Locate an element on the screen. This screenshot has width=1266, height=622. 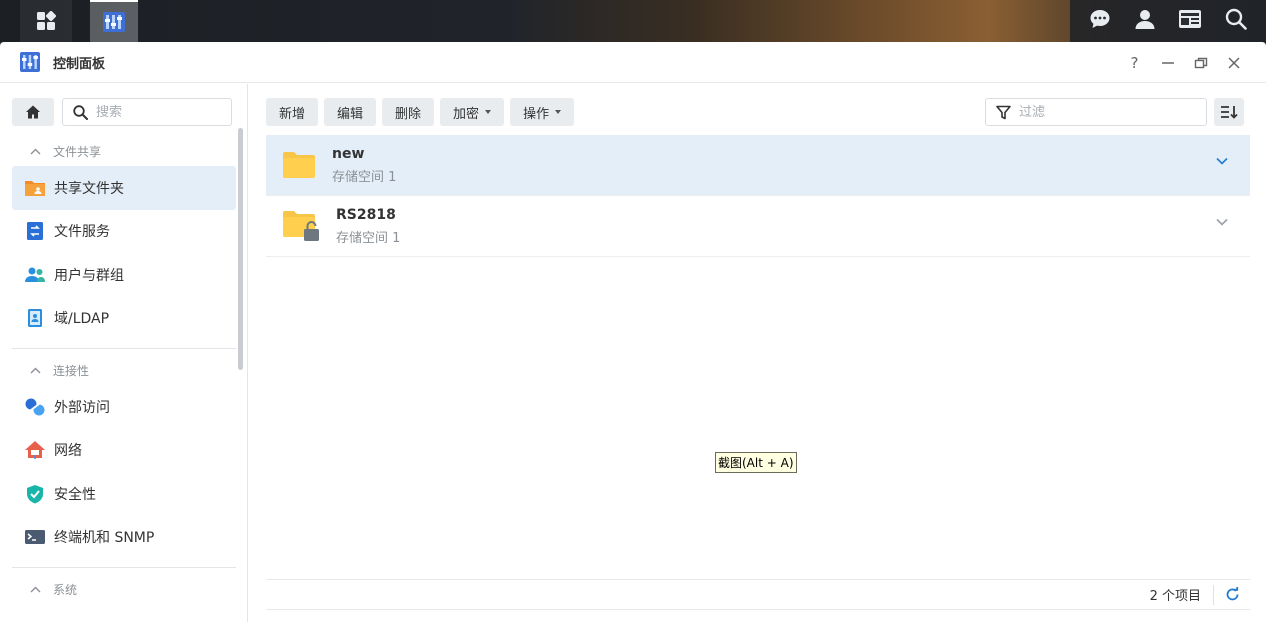
restore-button is located at coordinates (1200, 62).